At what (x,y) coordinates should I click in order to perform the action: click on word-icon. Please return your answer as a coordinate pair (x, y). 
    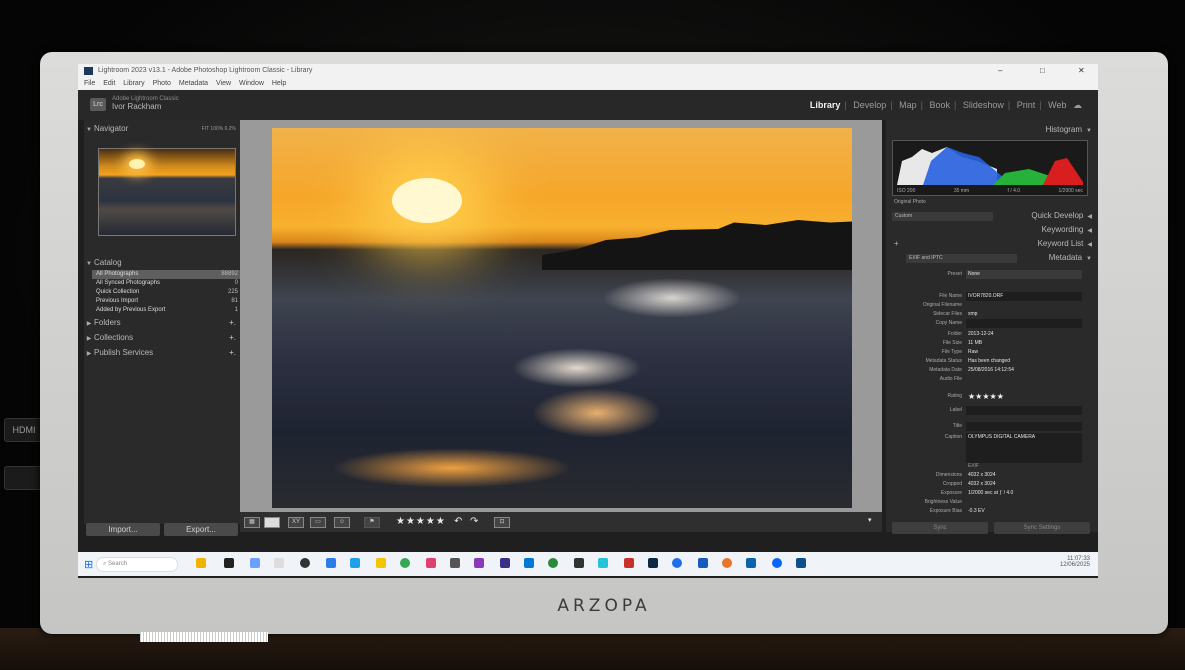
    Looking at the image, I should click on (703, 563).